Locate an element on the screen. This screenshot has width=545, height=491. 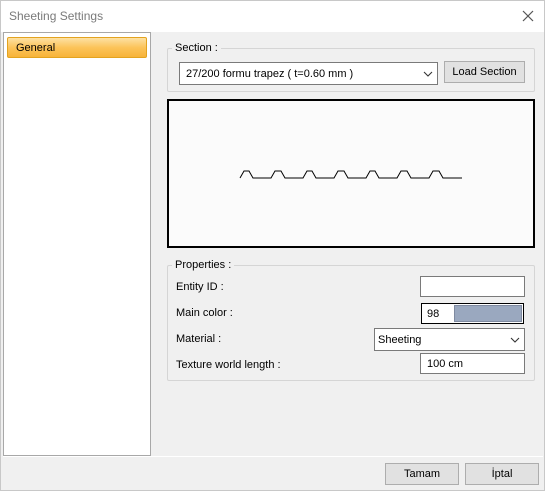
title-bar: Sheeting Settings is located at coordinates (272, 16).